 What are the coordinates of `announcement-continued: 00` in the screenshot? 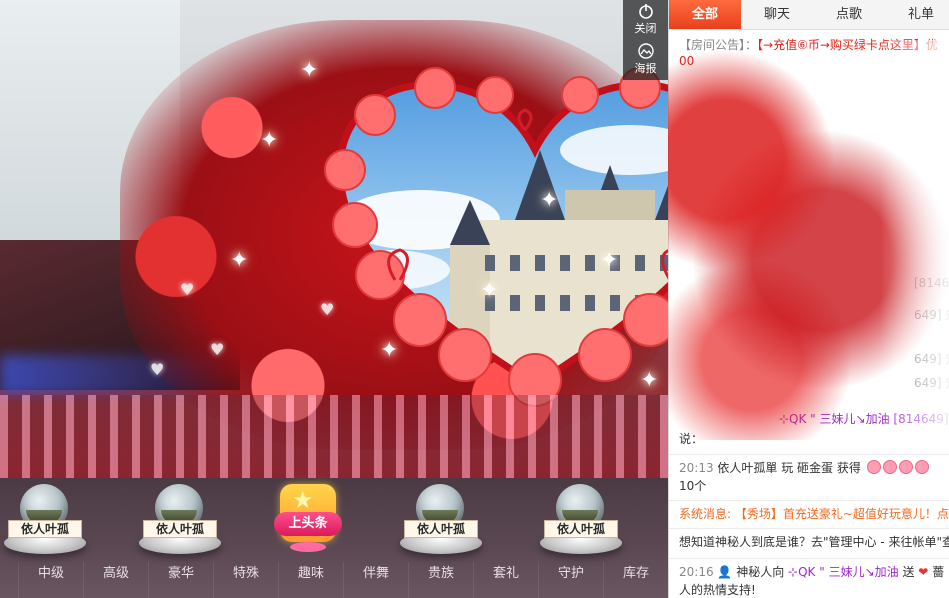 It's located at (687, 61).